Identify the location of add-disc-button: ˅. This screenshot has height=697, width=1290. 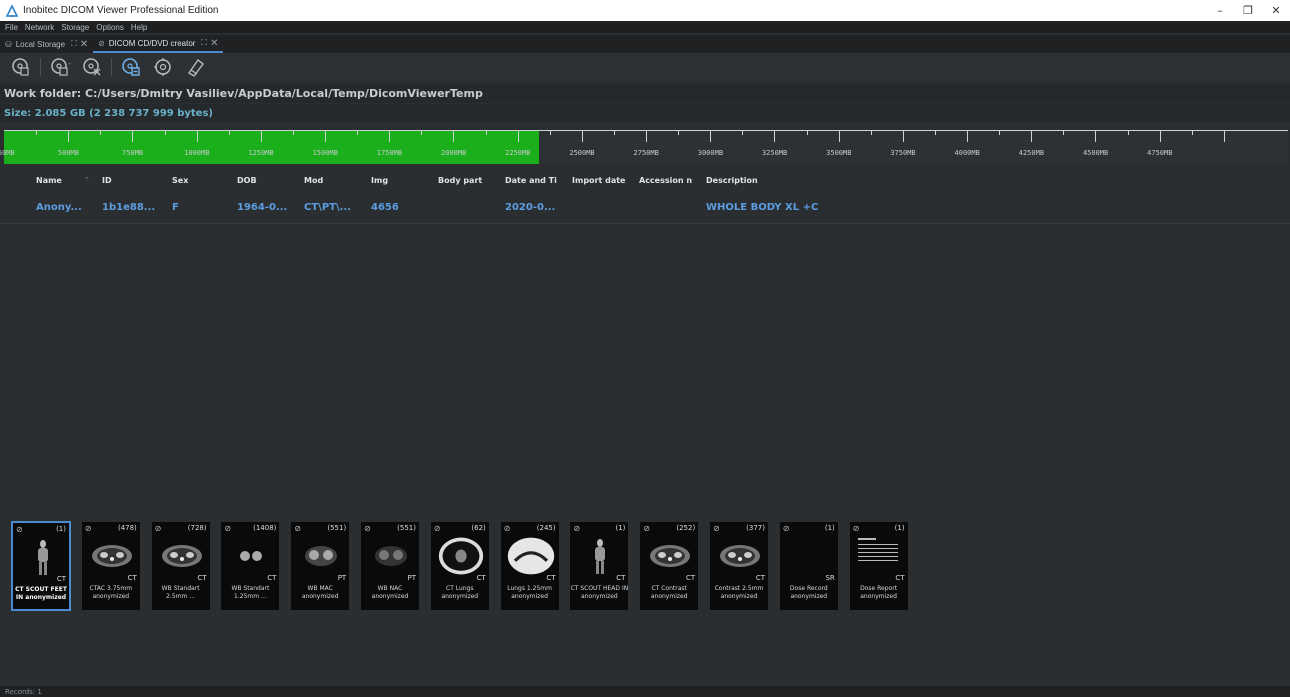
(60, 67).